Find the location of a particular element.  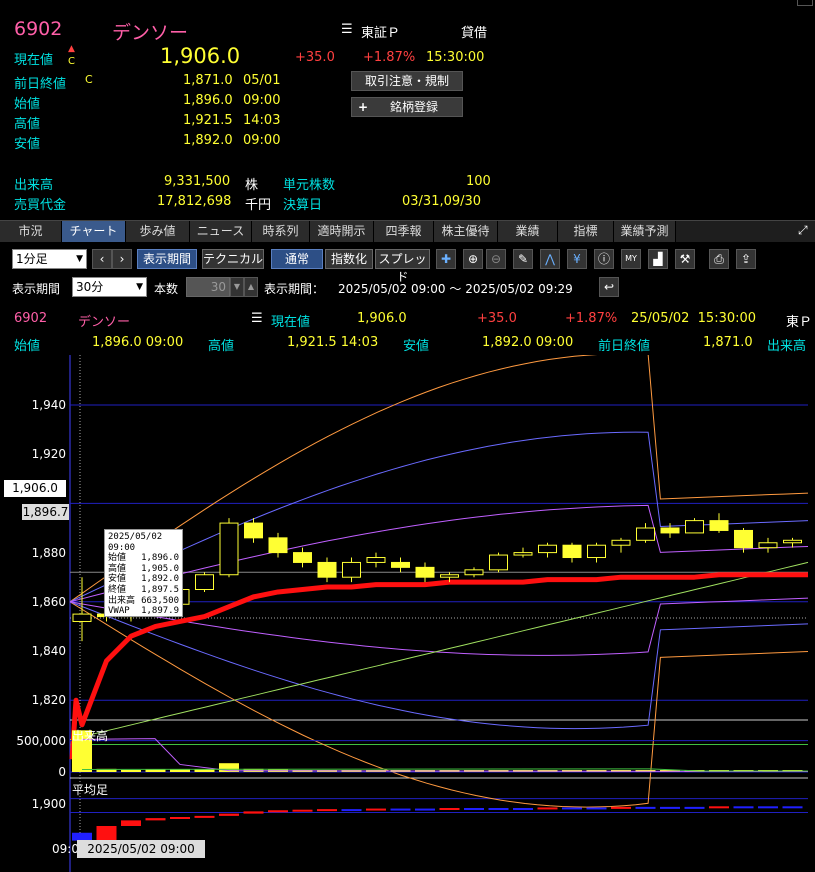

period-button: 表示期間 is located at coordinates (167, 259).